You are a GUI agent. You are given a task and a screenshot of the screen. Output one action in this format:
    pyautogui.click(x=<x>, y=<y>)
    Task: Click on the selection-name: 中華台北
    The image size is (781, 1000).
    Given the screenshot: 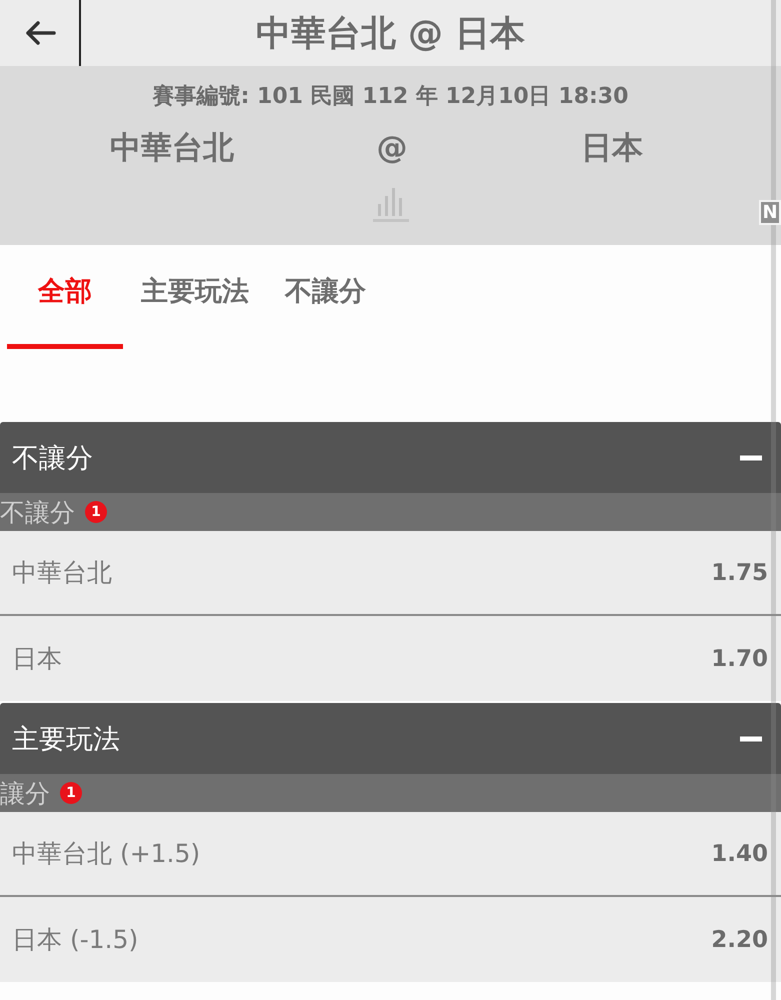 What is the action you would take?
    pyautogui.click(x=62, y=573)
    